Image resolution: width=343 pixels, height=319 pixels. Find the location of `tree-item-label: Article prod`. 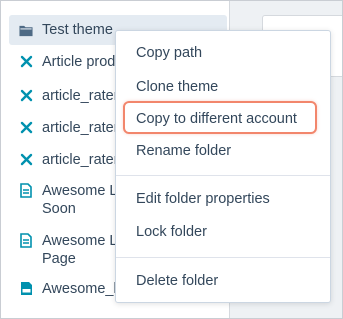

tree-item-label: Article prod is located at coordinates (79, 62).